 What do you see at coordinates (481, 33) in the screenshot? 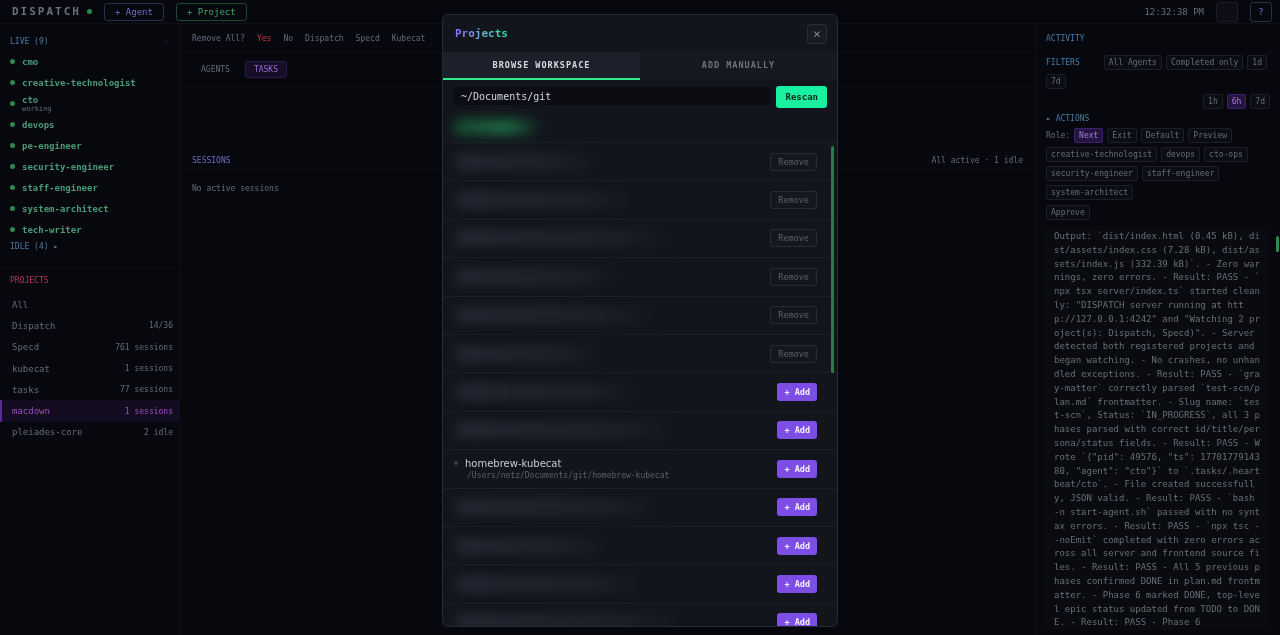
I see `dialog-title: Projects` at bounding box center [481, 33].